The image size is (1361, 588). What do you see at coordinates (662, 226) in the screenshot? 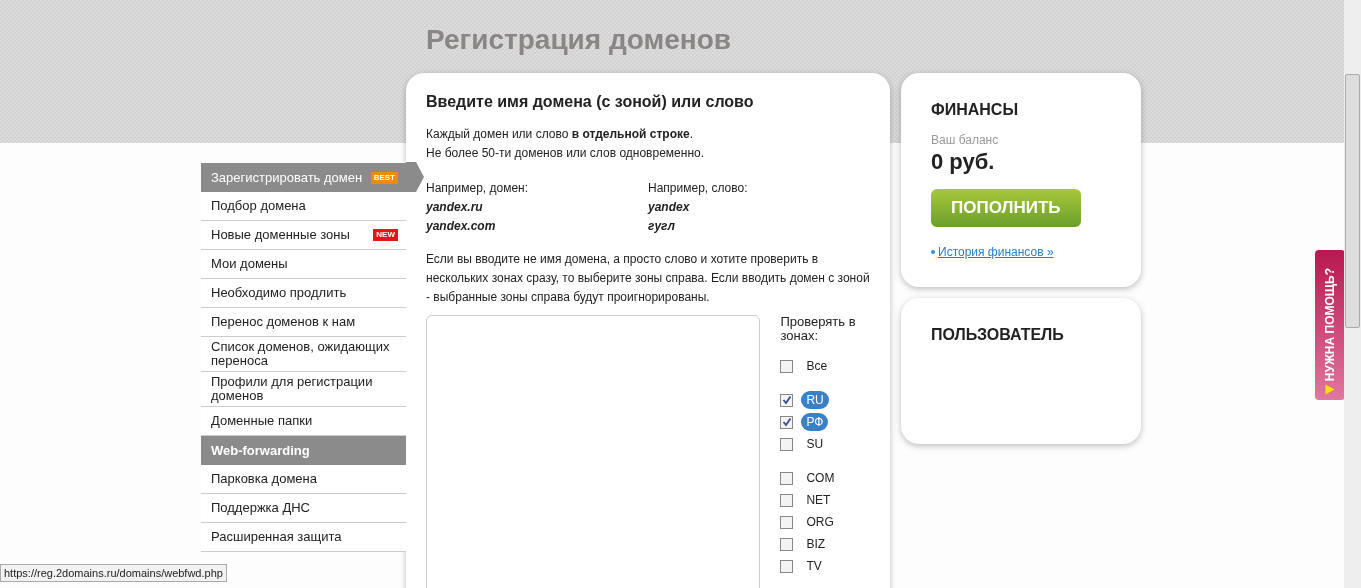
I see `example-value: гугл` at bounding box center [662, 226].